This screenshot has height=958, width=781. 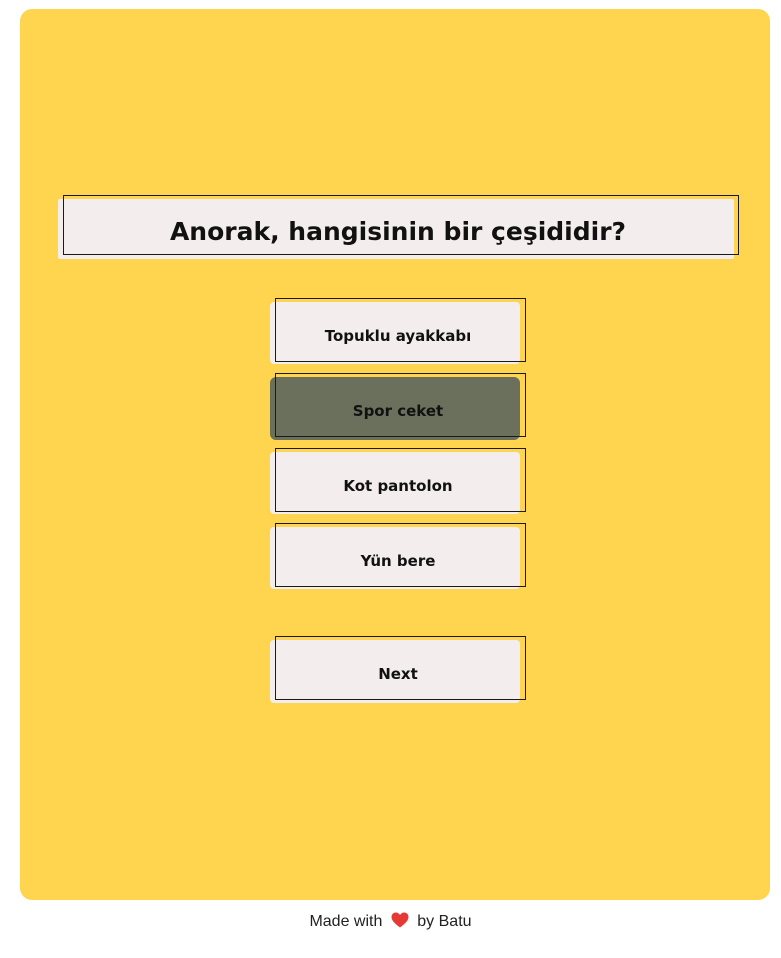 I want to click on option-button-4: Yün bere, so click(x=398, y=557).